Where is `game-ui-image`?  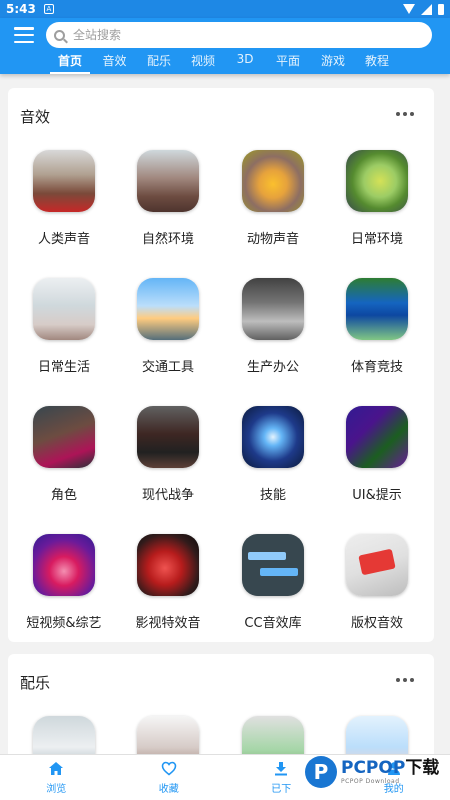 game-ui-image is located at coordinates (377, 437).